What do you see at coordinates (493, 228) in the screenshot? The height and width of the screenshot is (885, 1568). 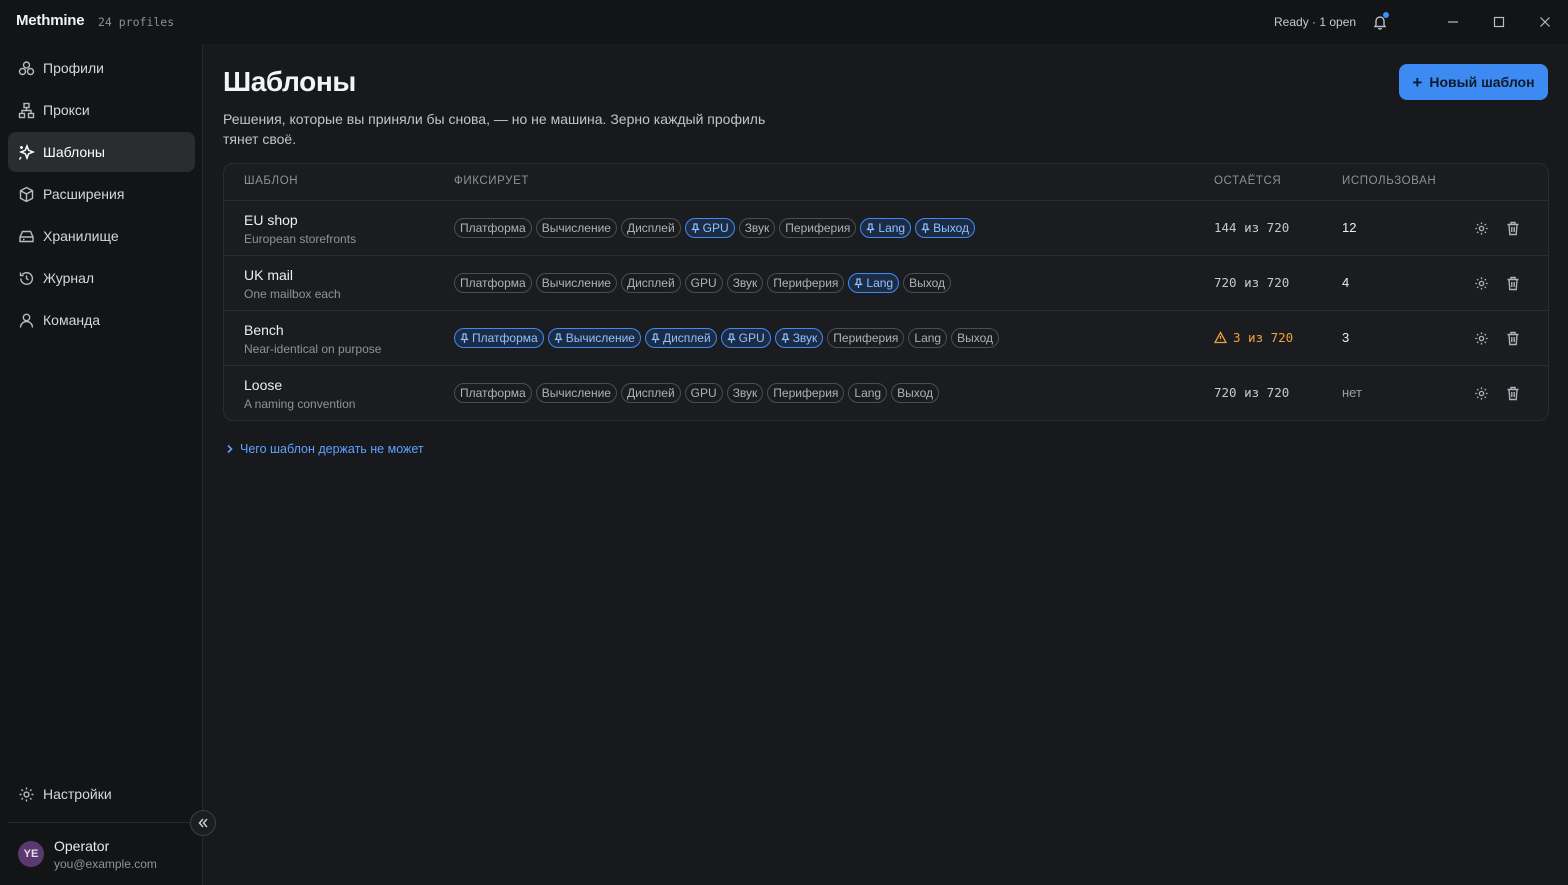 I see `chip-label: Платформа` at bounding box center [493, 228].